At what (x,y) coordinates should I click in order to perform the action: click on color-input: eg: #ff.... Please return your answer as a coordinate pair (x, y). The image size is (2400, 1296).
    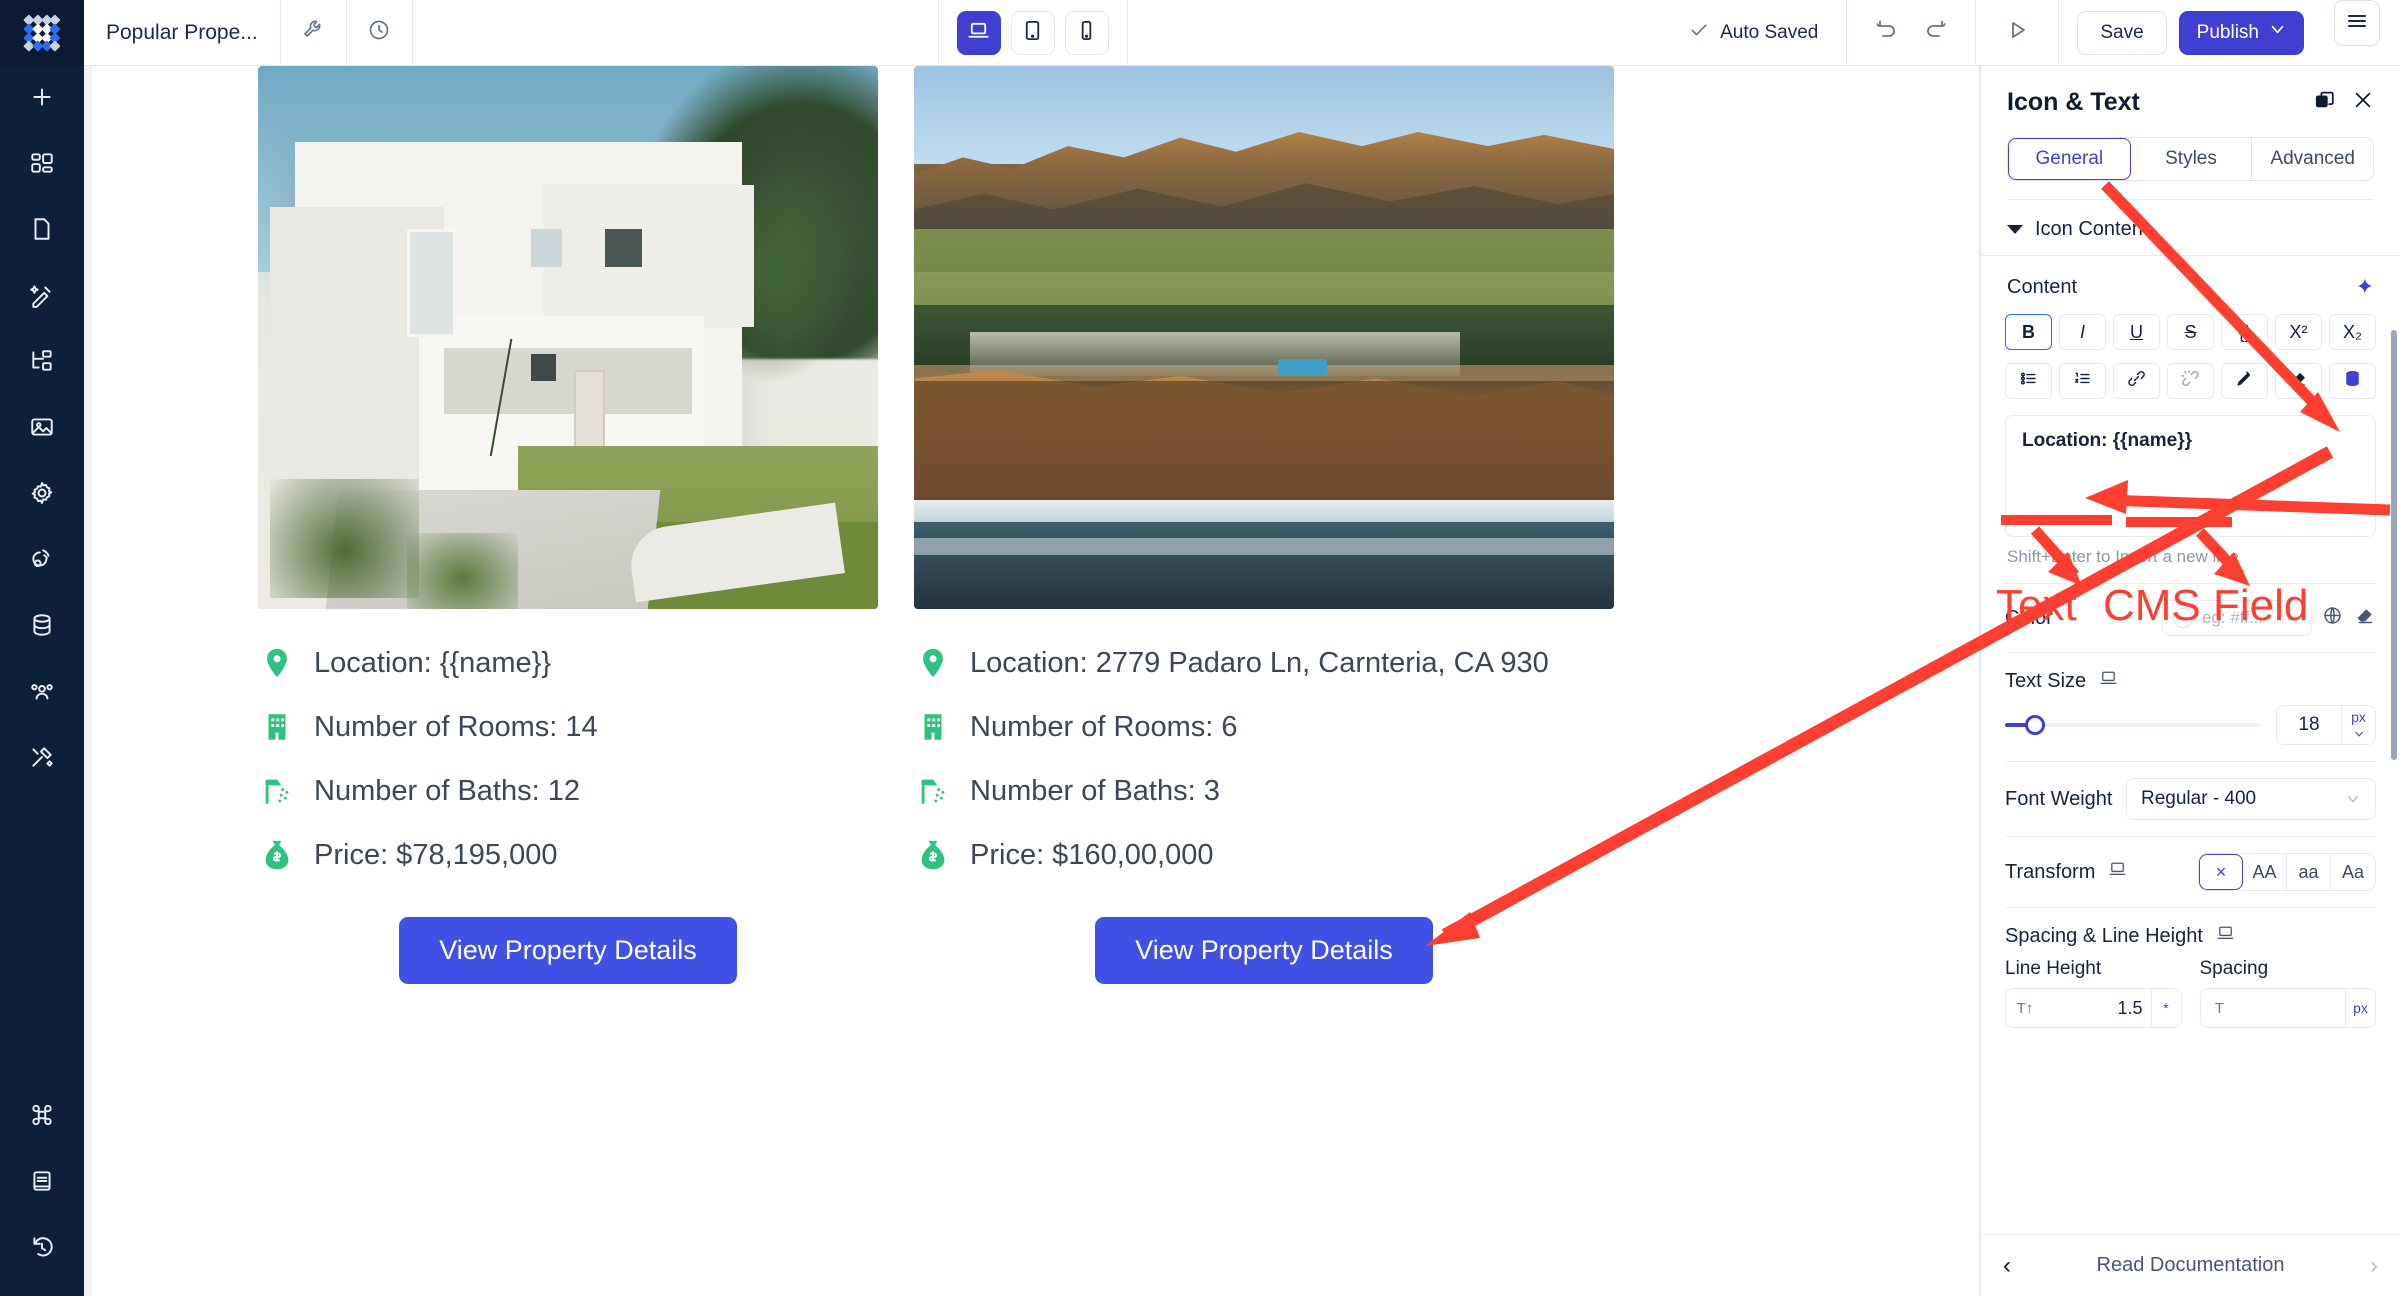
    Looking at the image, I should click on (2237, 618).